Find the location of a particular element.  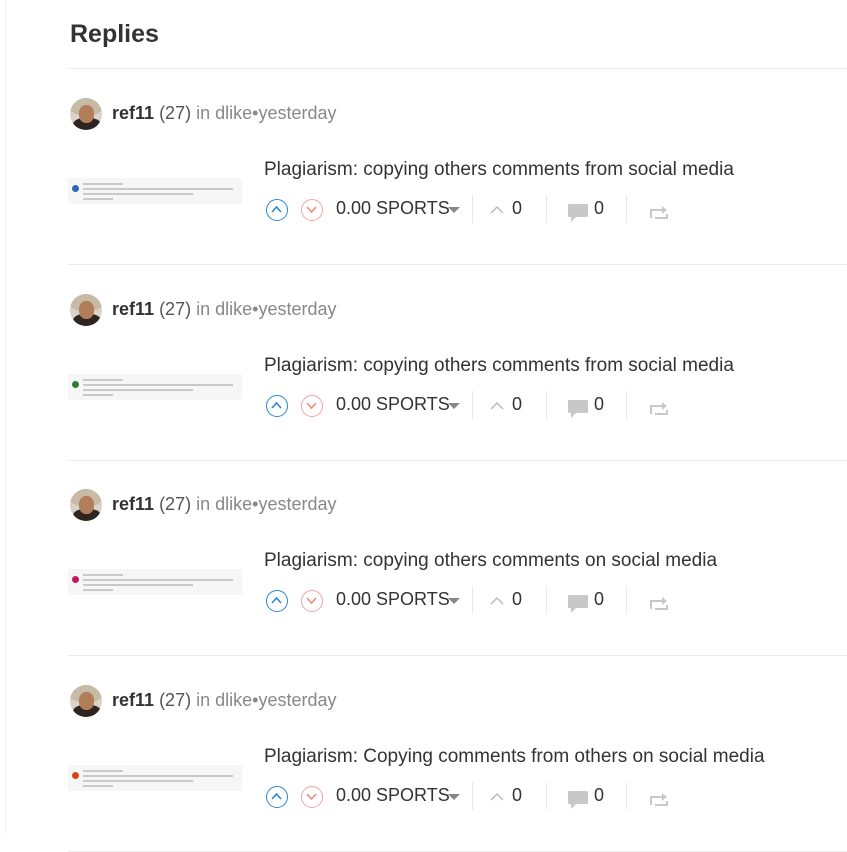

page-left-border is located at coordinates (5, 417).